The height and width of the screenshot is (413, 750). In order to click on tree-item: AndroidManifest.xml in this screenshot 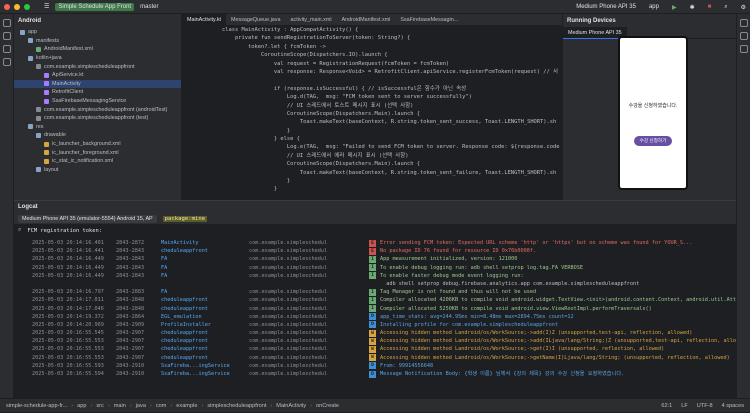, I will do `click(97, 49)`.